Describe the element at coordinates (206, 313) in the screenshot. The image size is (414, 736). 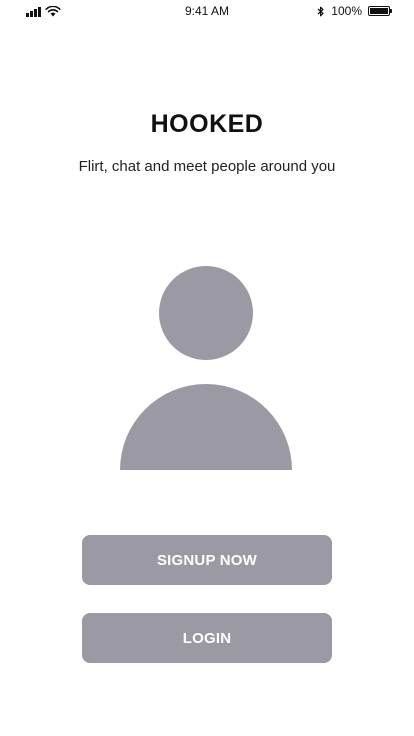
I see `avatar-head` at that location.